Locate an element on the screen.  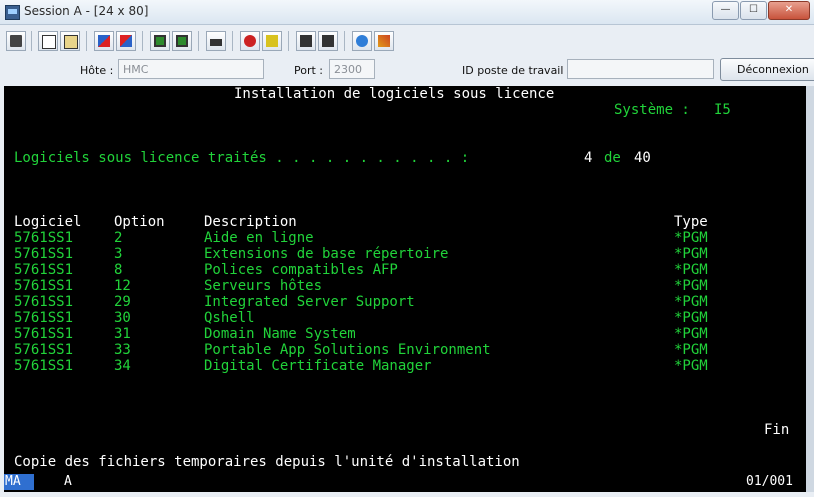
window-title: Session A - [24 x 80] is located at coordinates (86, 11).